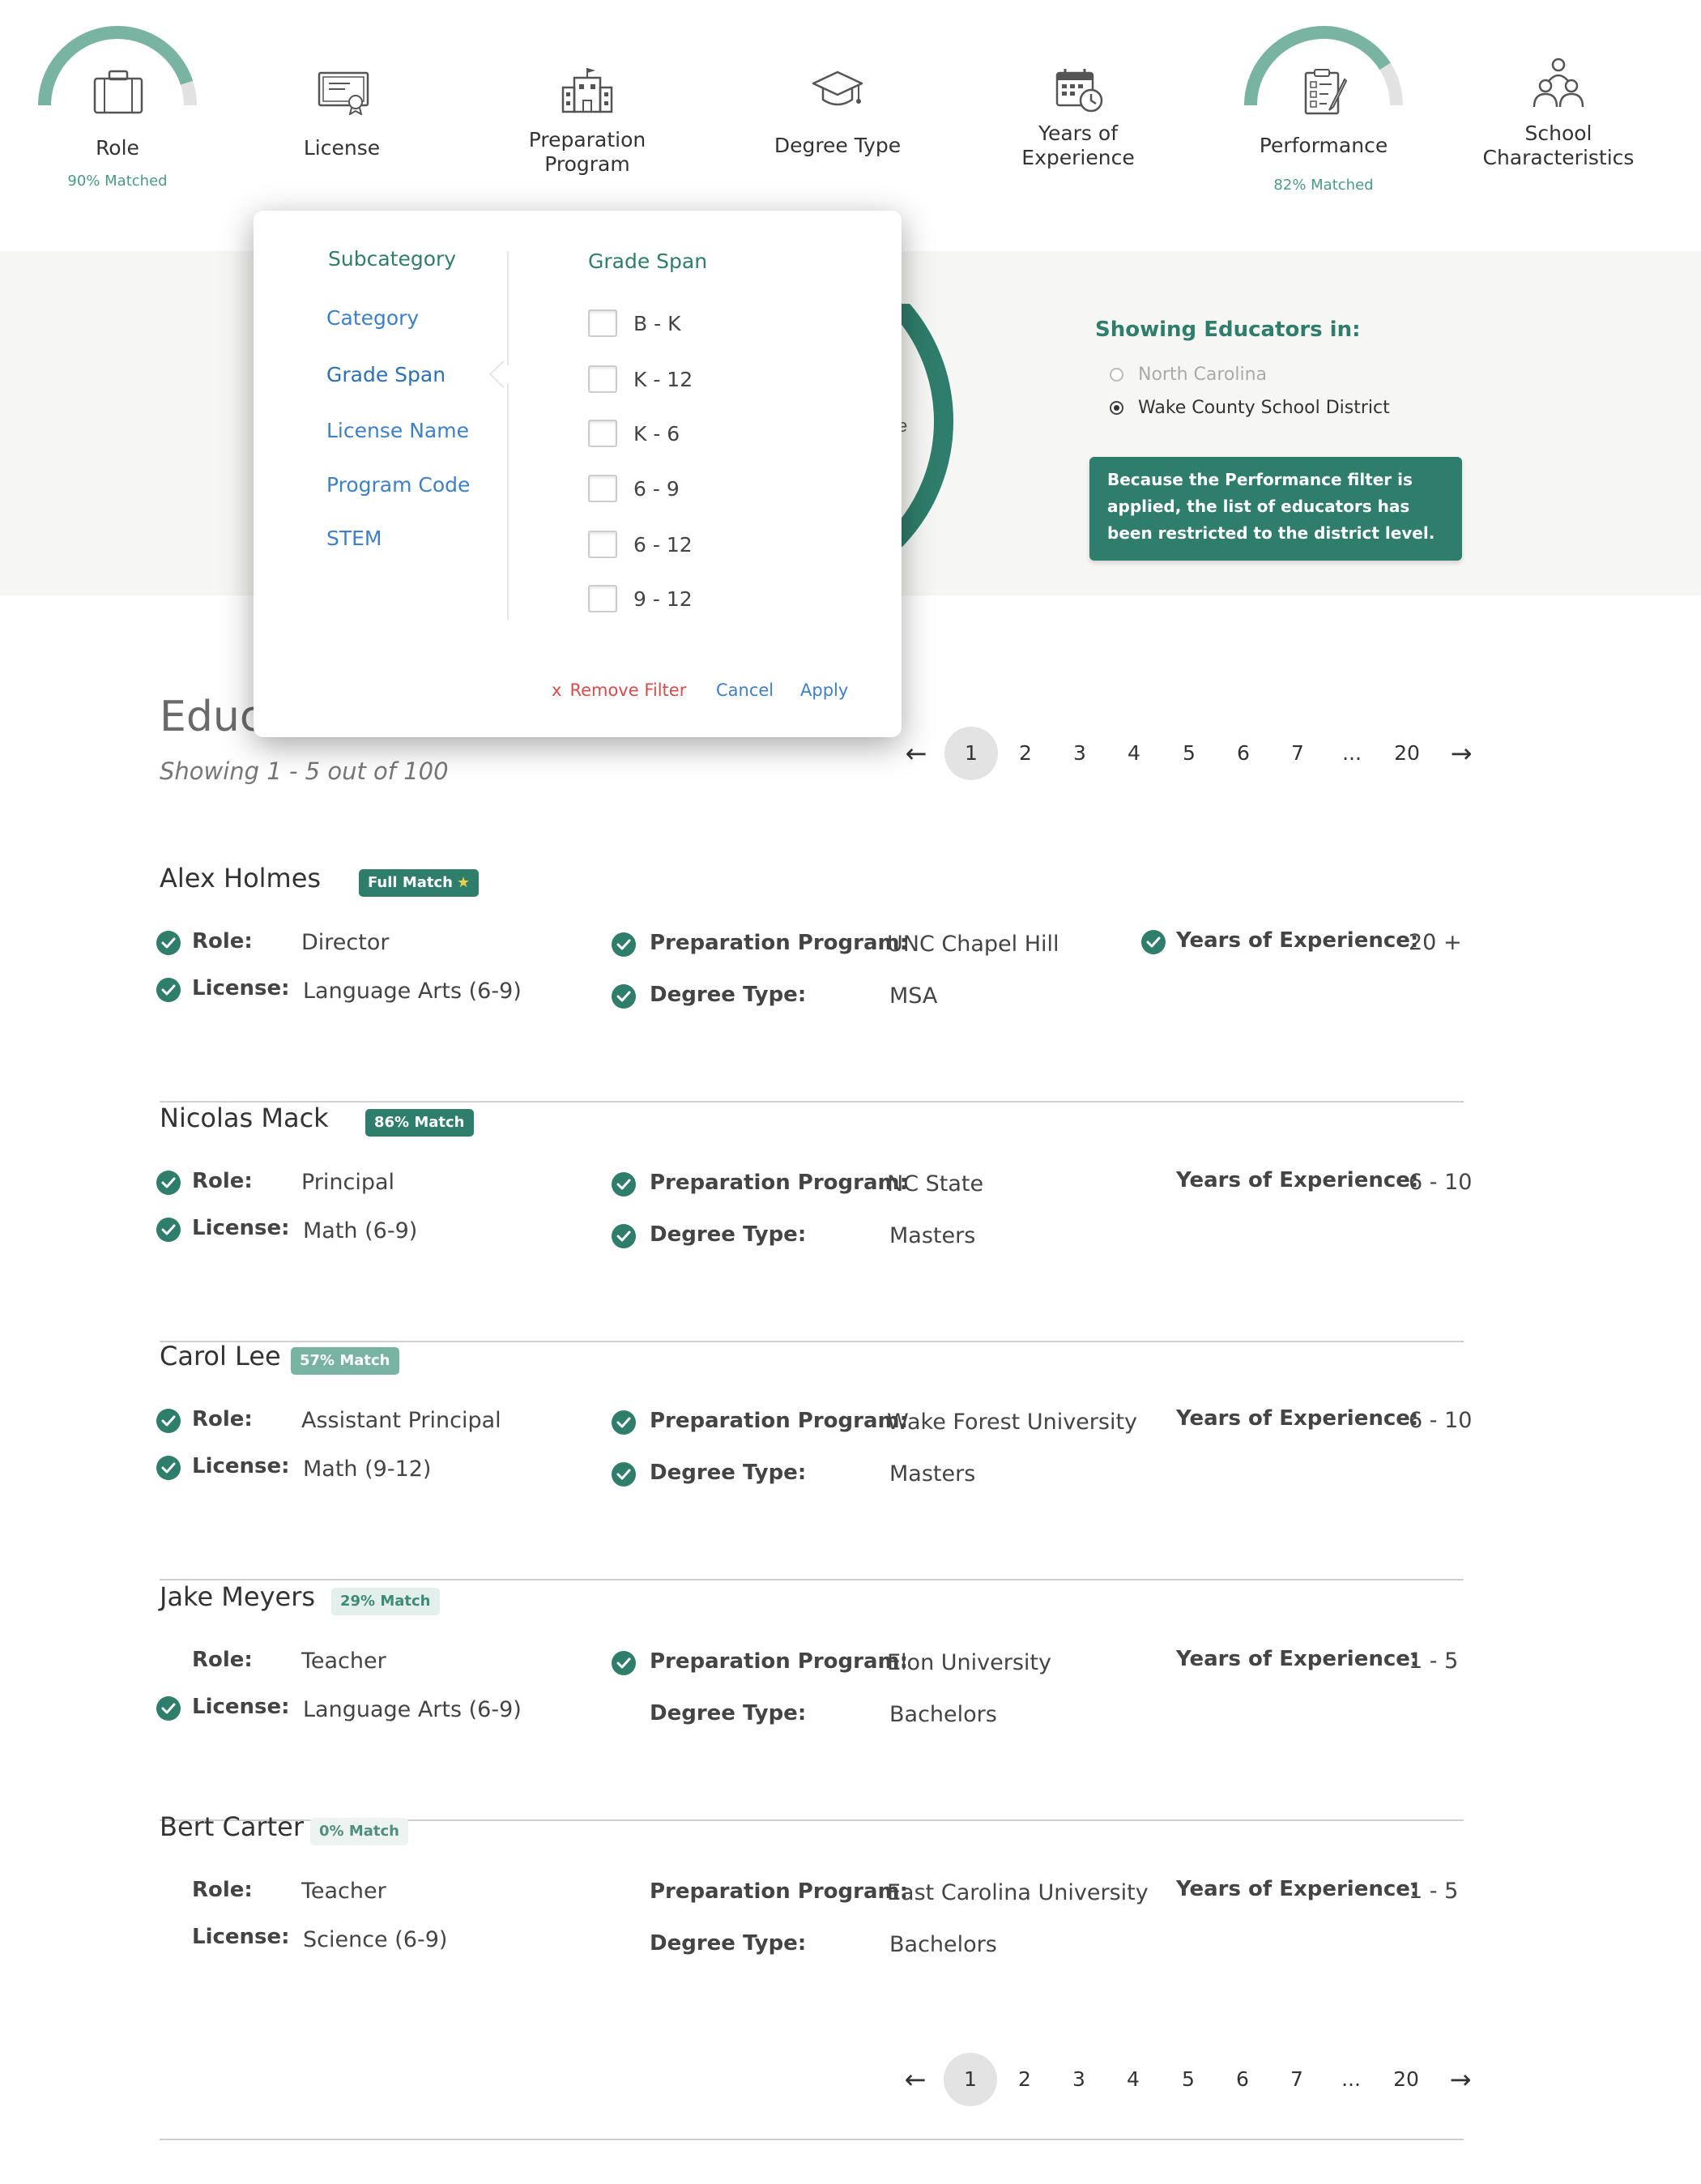 The height and width of the screenshot is (2184, 1701). What do you see at coordinates (345, 1361) in the screenshot?
I see `match-badge: 57% Match` at bounding box center [345, 1361].